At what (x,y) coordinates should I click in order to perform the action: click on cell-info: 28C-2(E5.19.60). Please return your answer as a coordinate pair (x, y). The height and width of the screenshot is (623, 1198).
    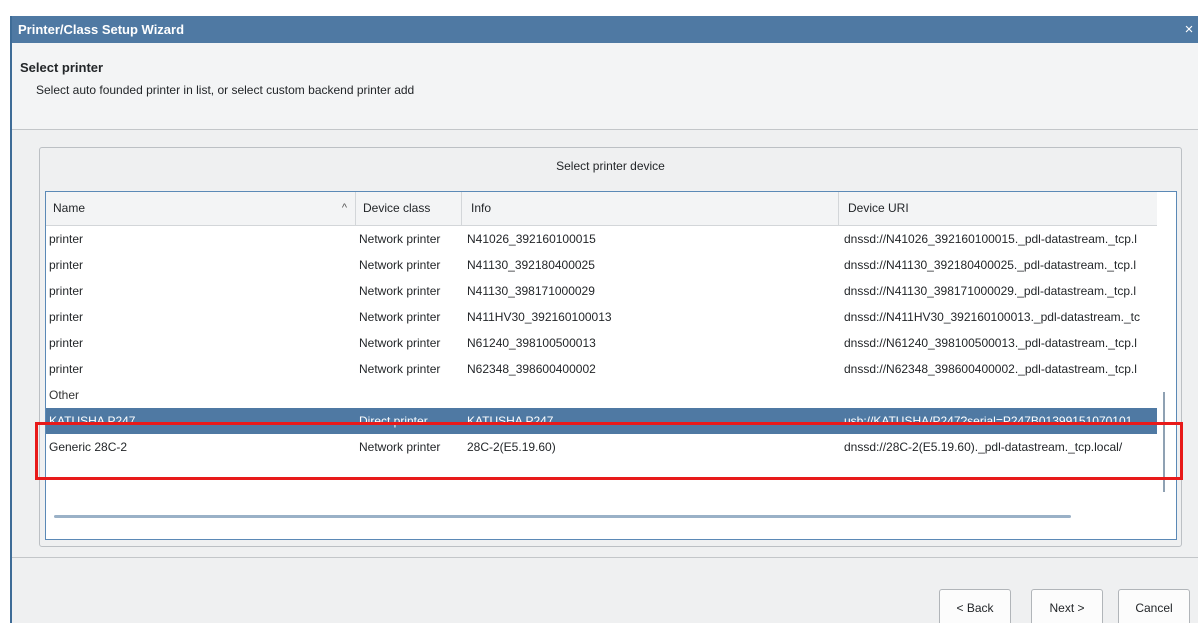
    Looking at the image, I should click on (511, 447).